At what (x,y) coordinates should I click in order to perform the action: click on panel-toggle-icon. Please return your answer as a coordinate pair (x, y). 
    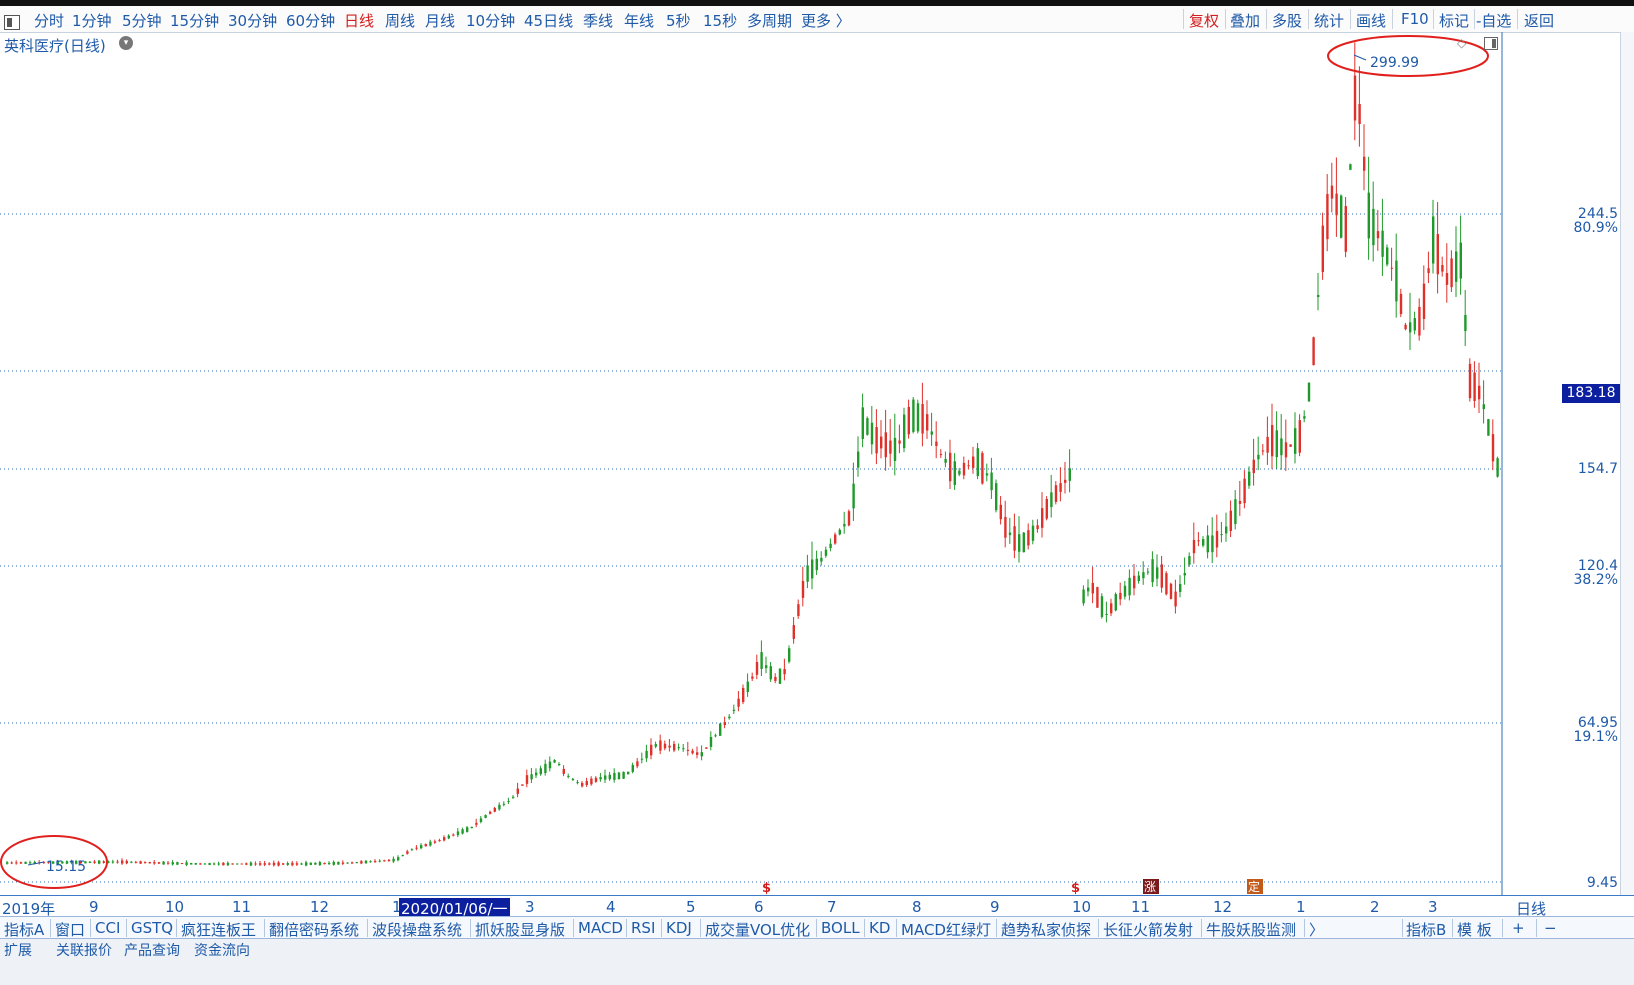
    Looking at the image, I should click on (1491, 43).